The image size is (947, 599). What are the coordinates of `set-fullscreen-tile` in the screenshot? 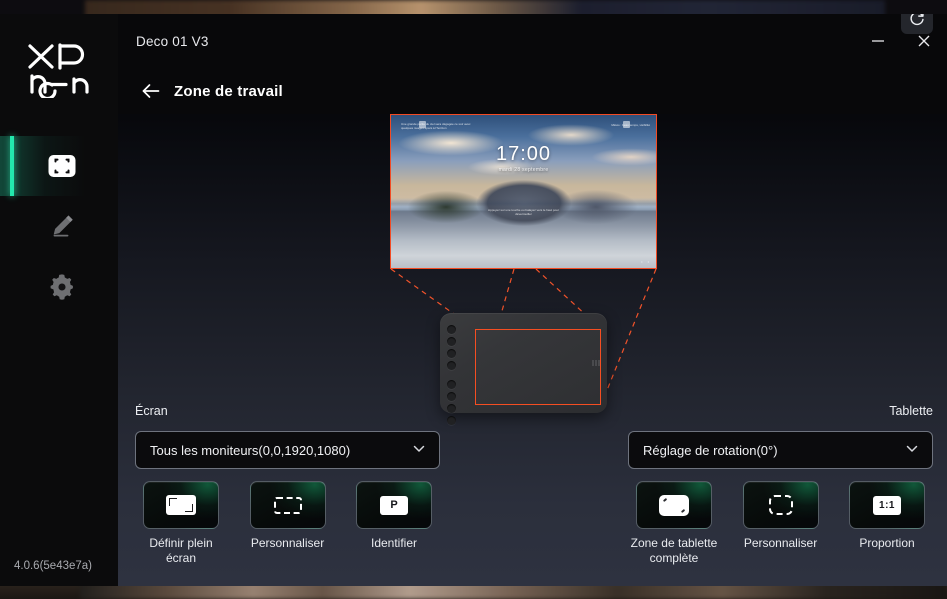 It's located at (181, 505).